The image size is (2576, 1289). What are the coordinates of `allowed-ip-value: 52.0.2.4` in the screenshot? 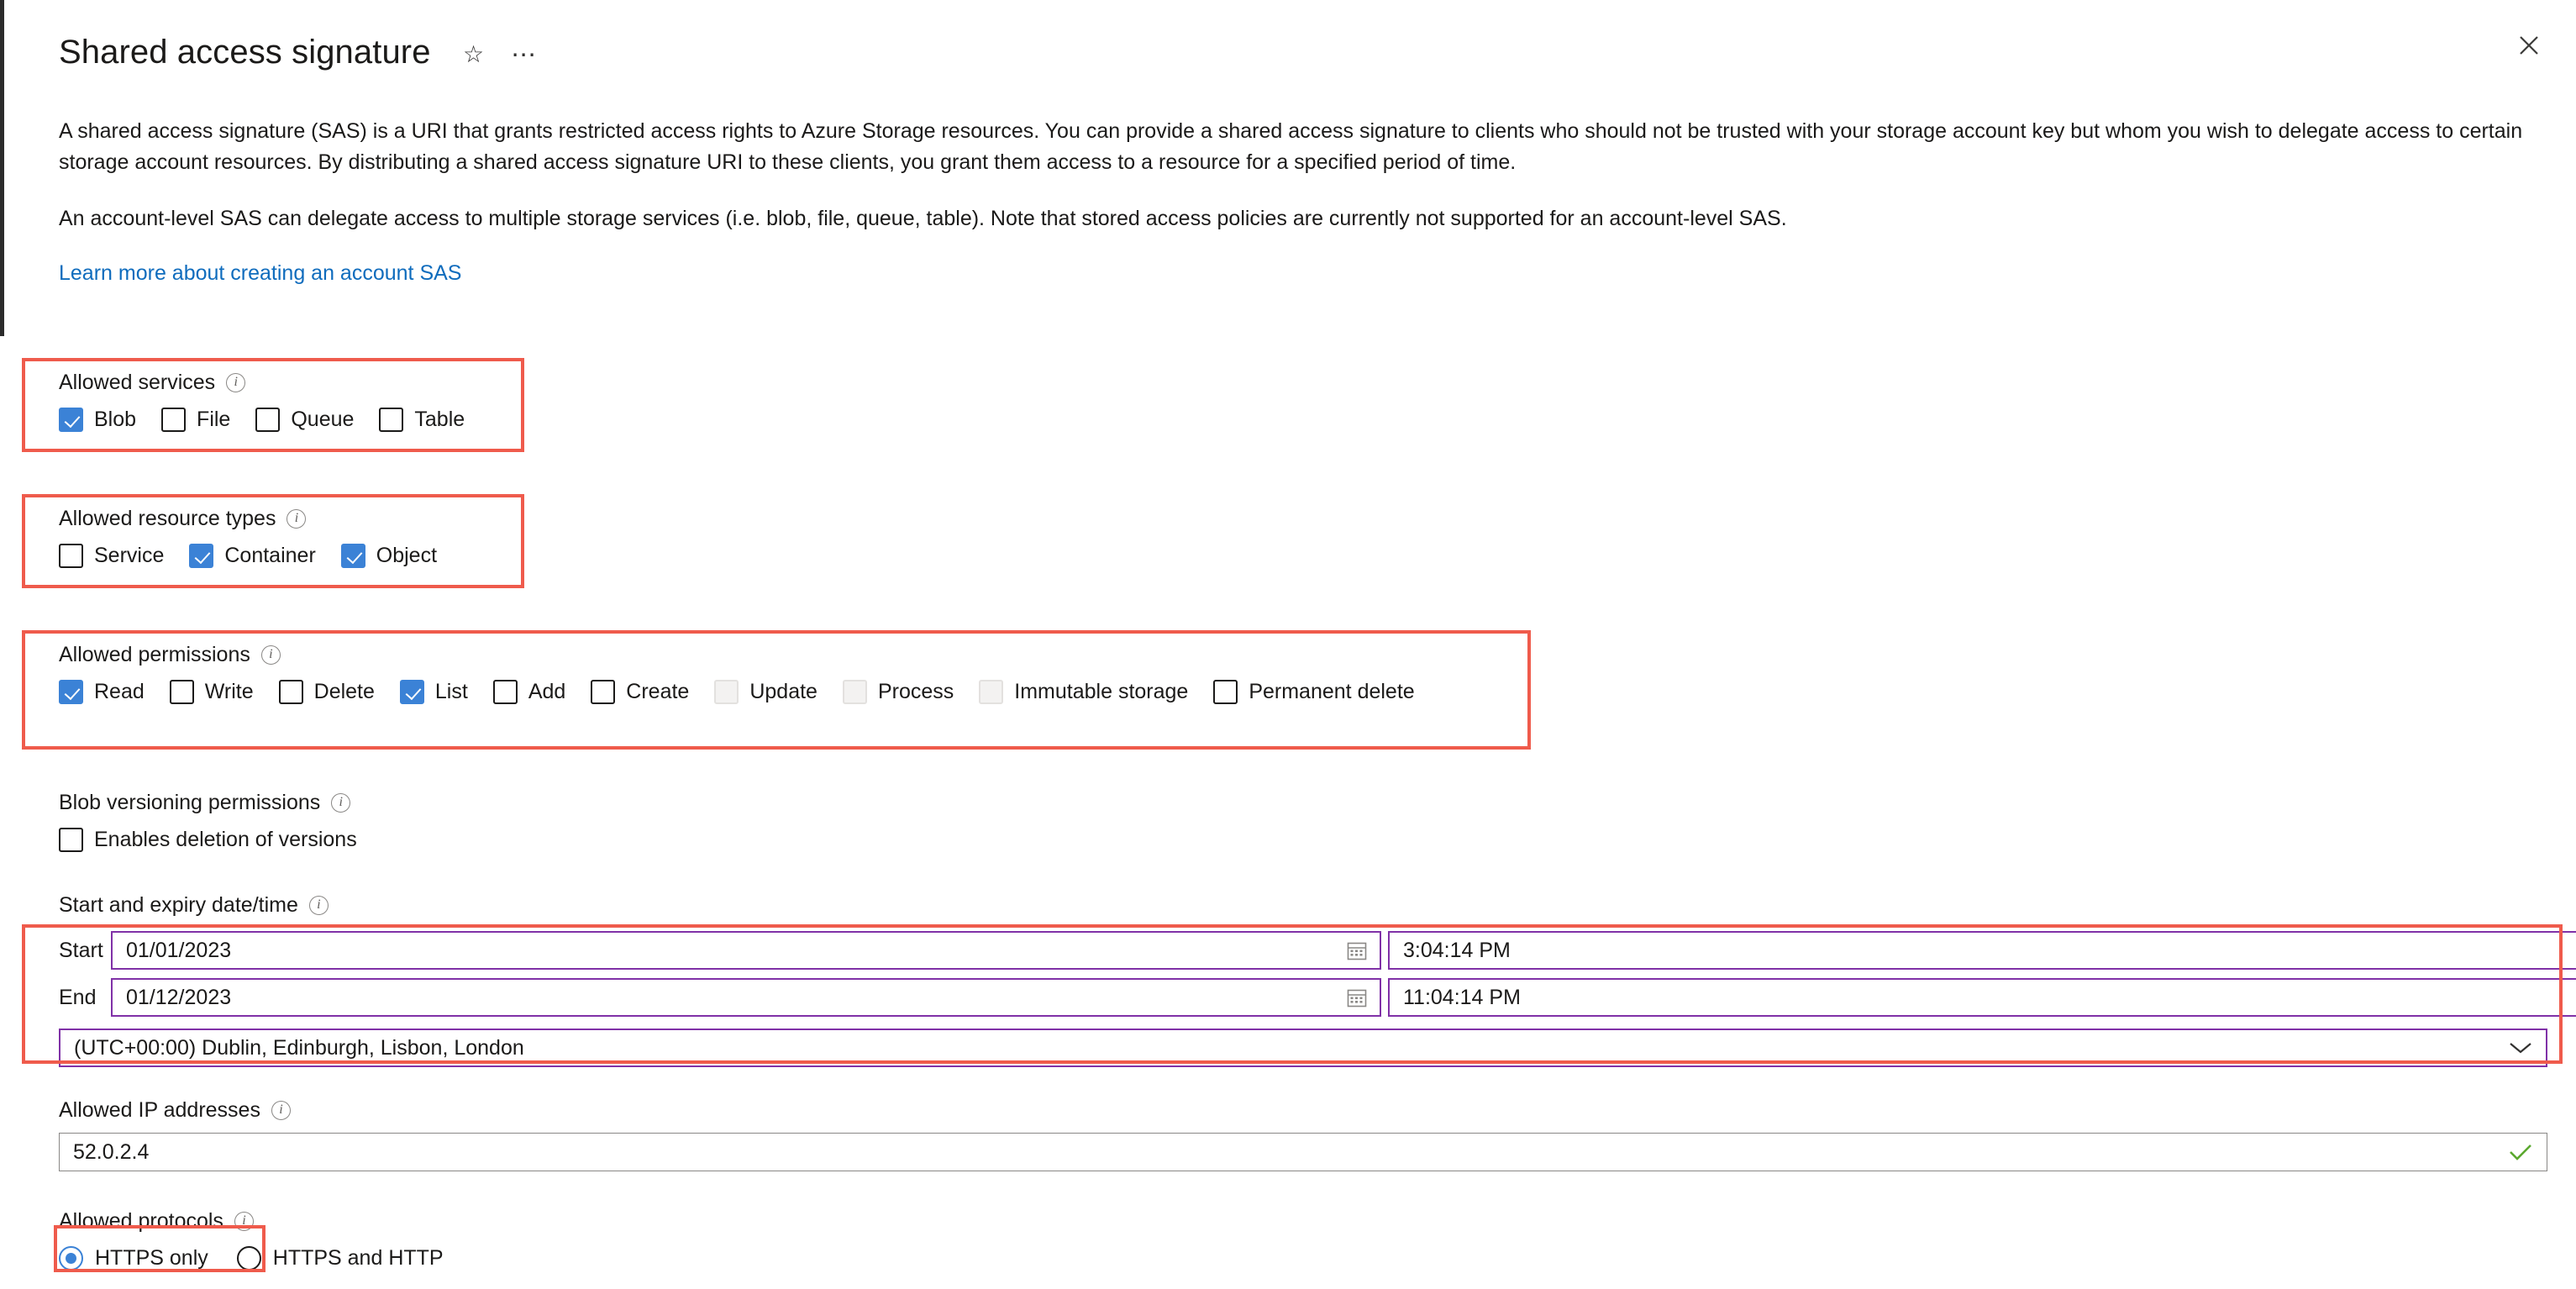 It's located at (111, 1152).